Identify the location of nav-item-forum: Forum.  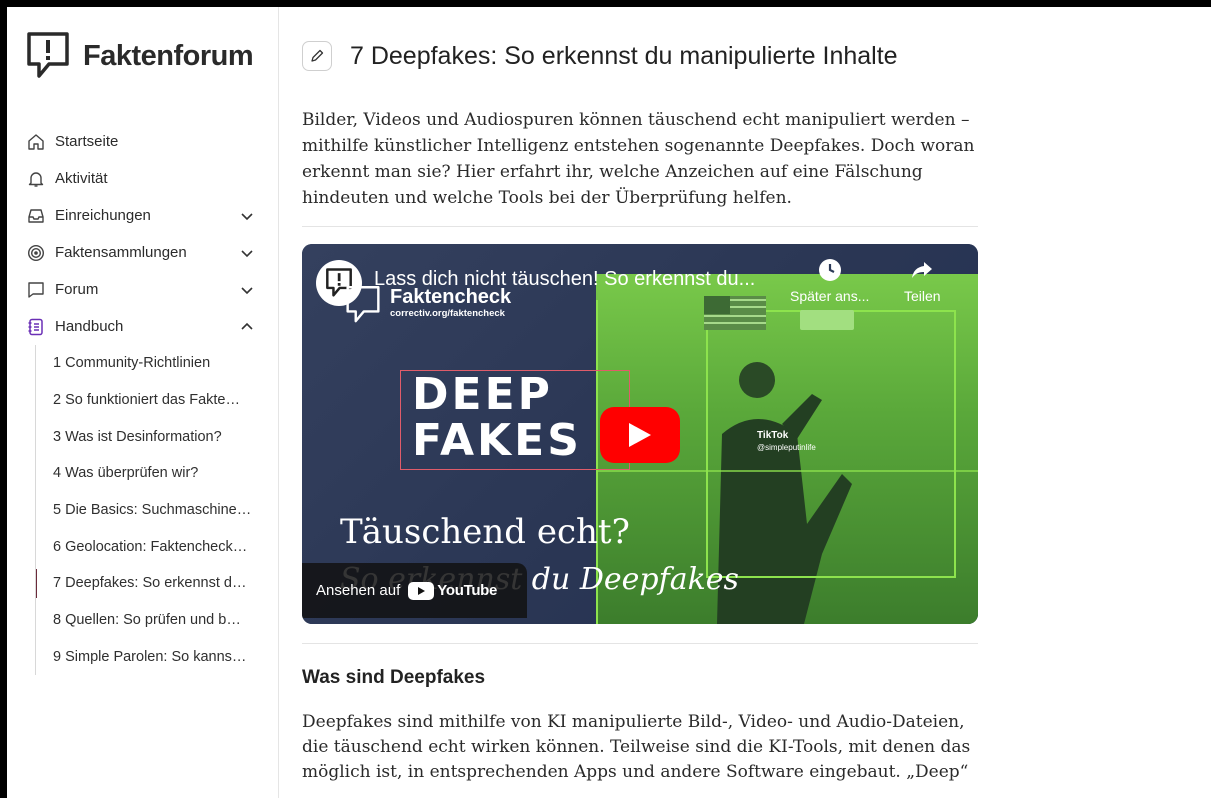
(140, 289).